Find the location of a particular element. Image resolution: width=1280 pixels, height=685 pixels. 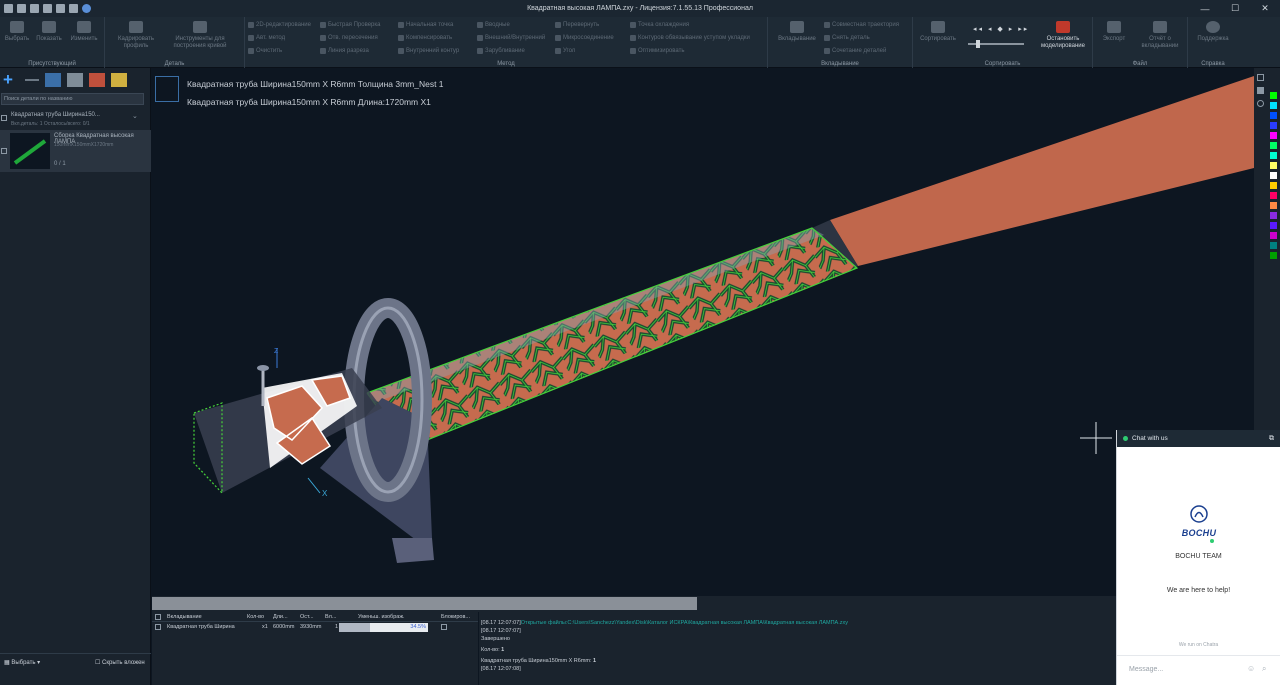

nesting-icon is located at coordinates (797, 27).